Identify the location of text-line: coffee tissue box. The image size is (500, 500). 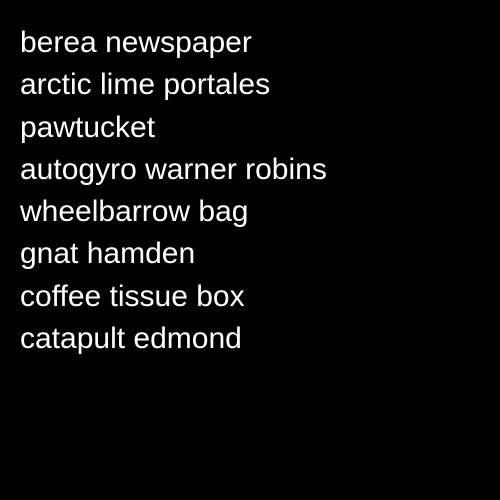
(132, 296).